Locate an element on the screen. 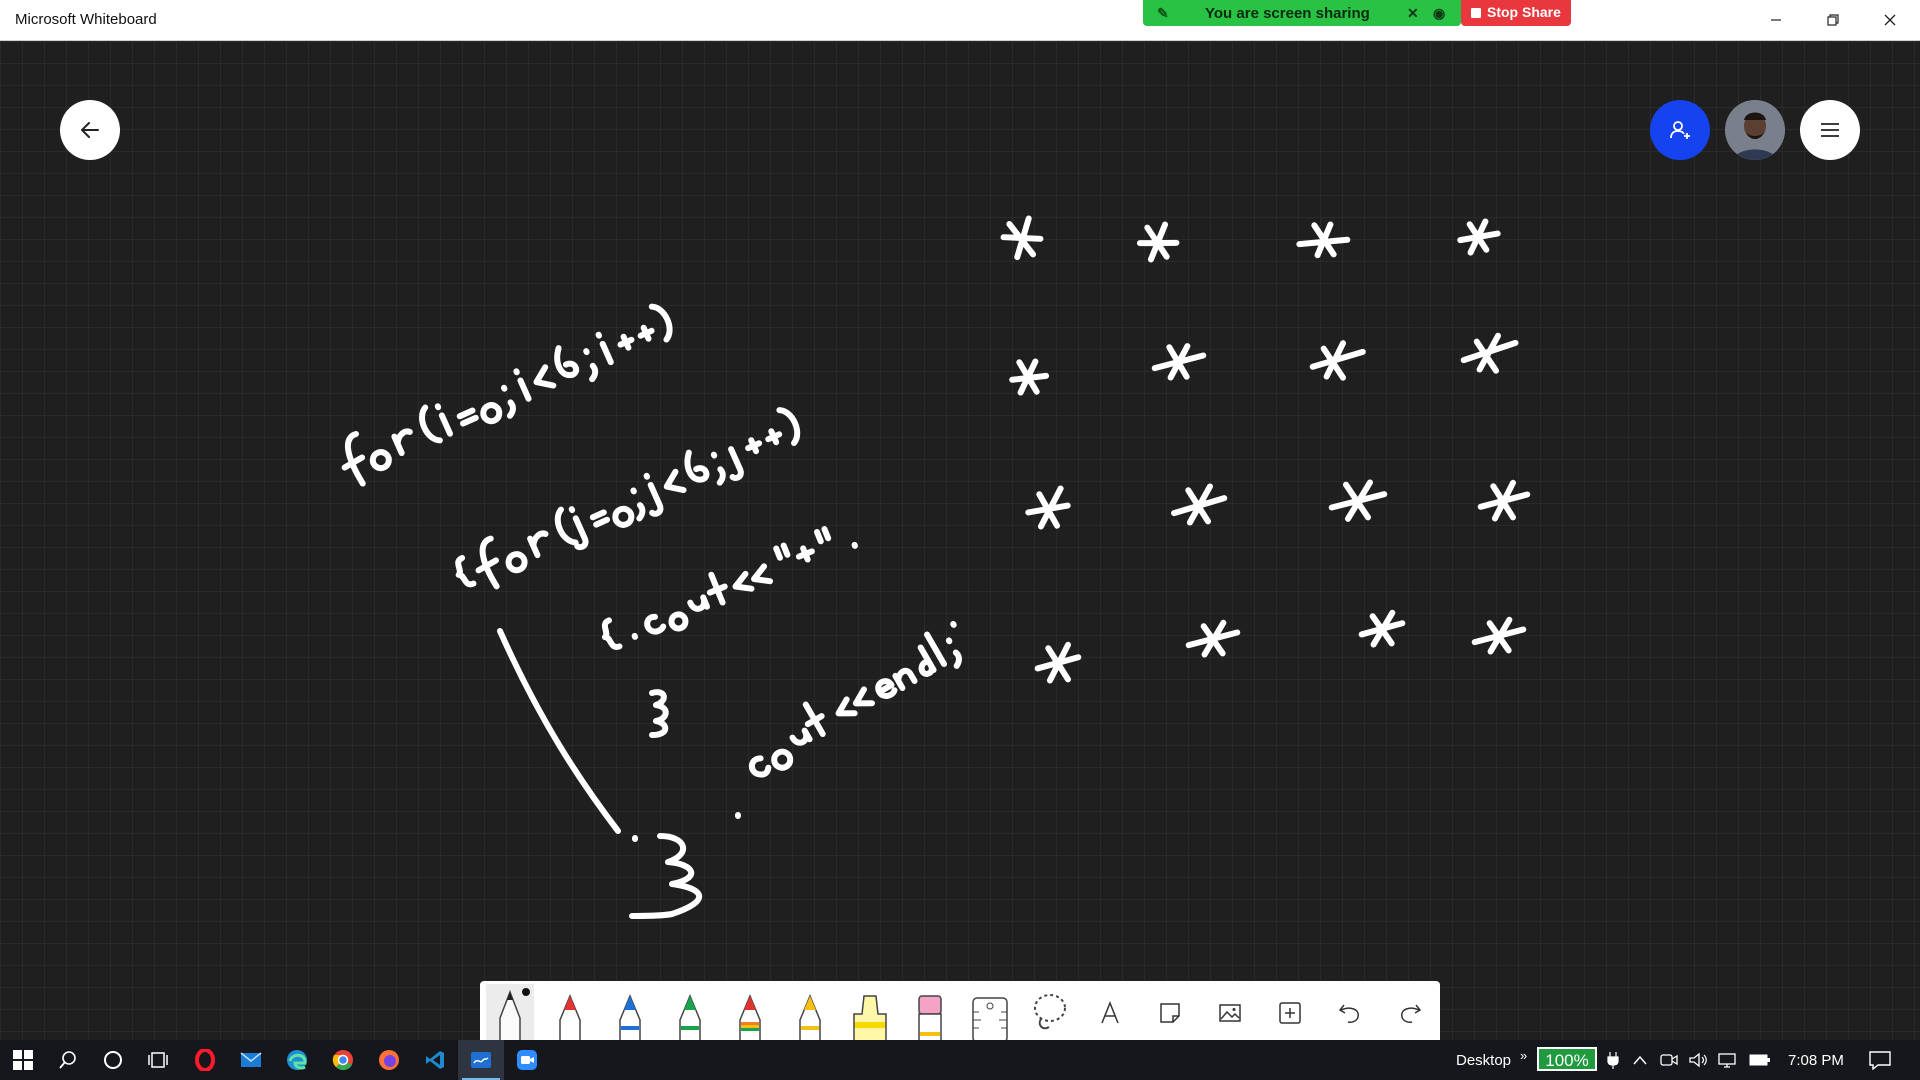  start-button is located at coordinates (23, 1060).